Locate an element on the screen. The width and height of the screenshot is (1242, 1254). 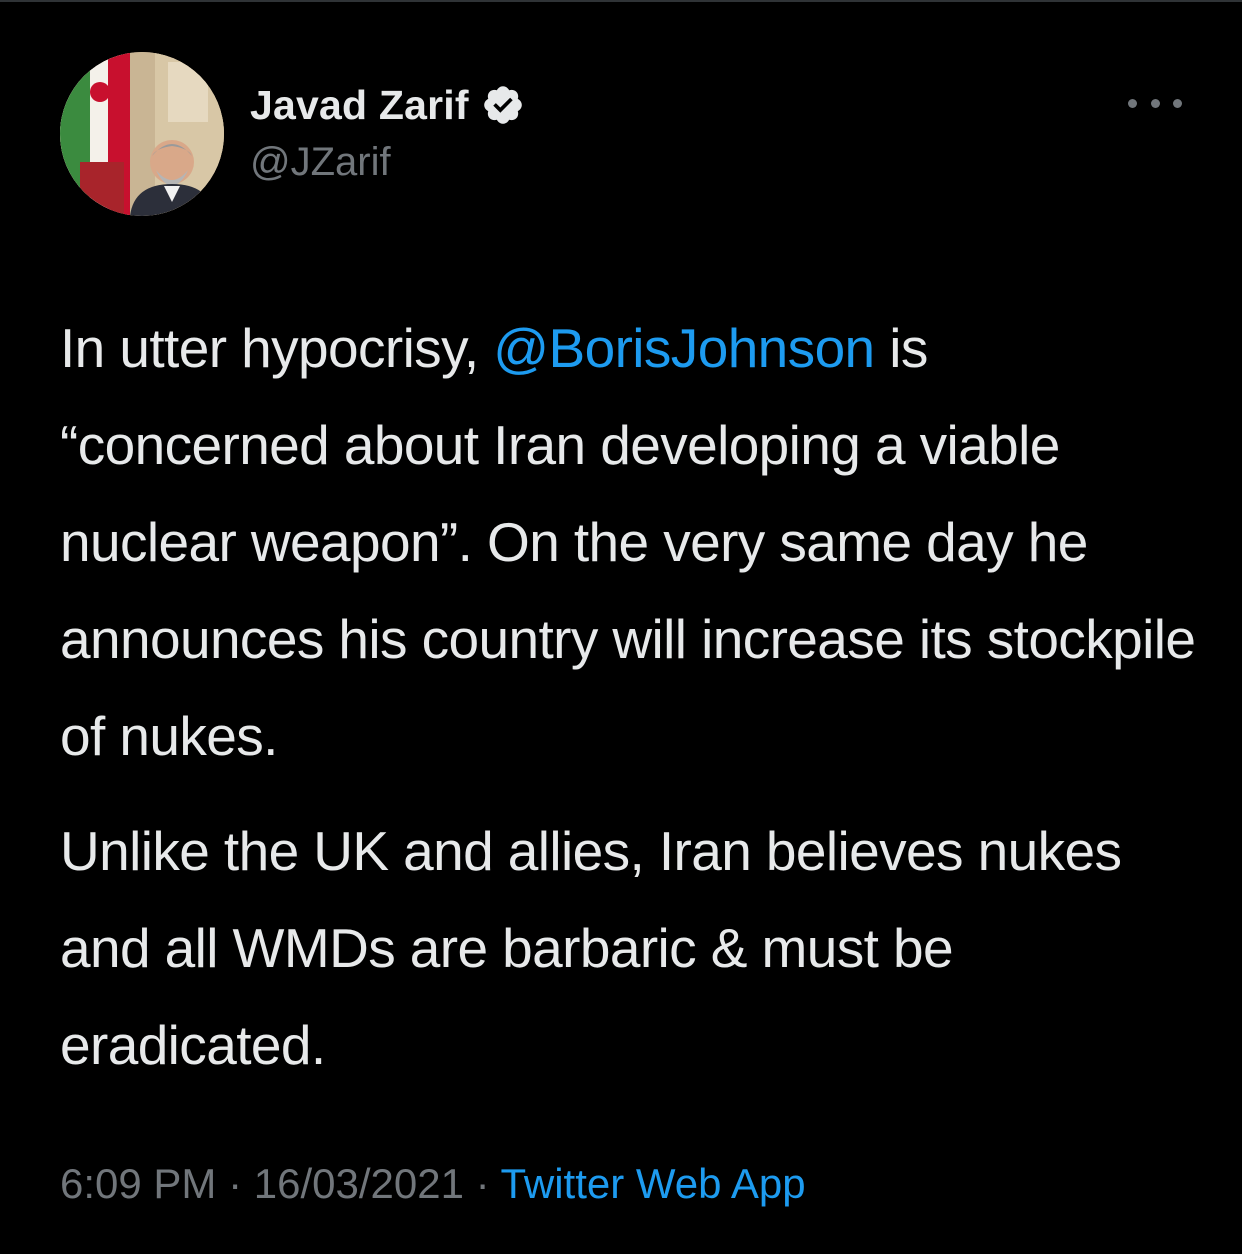
avatar is located at coordinates (142, 134).